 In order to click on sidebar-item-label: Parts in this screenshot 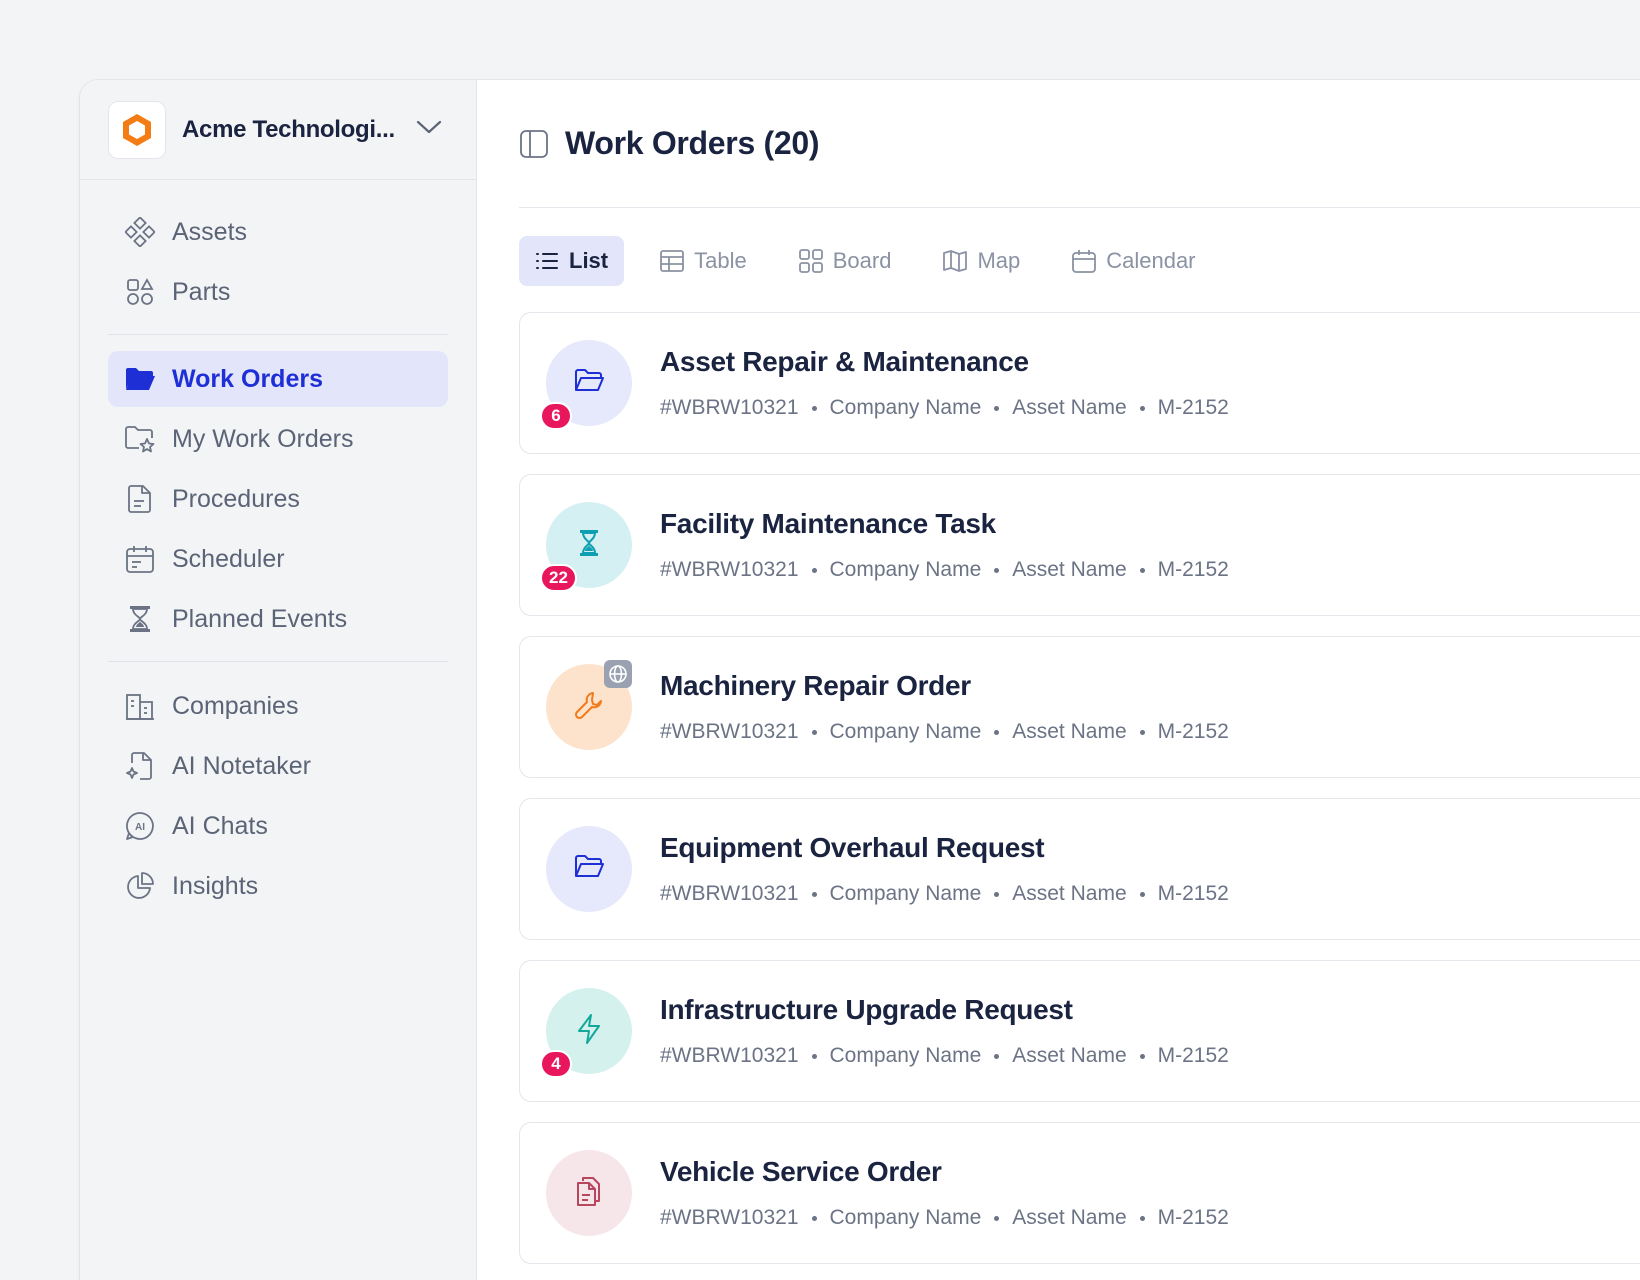, I will do `click(201, 291)`.